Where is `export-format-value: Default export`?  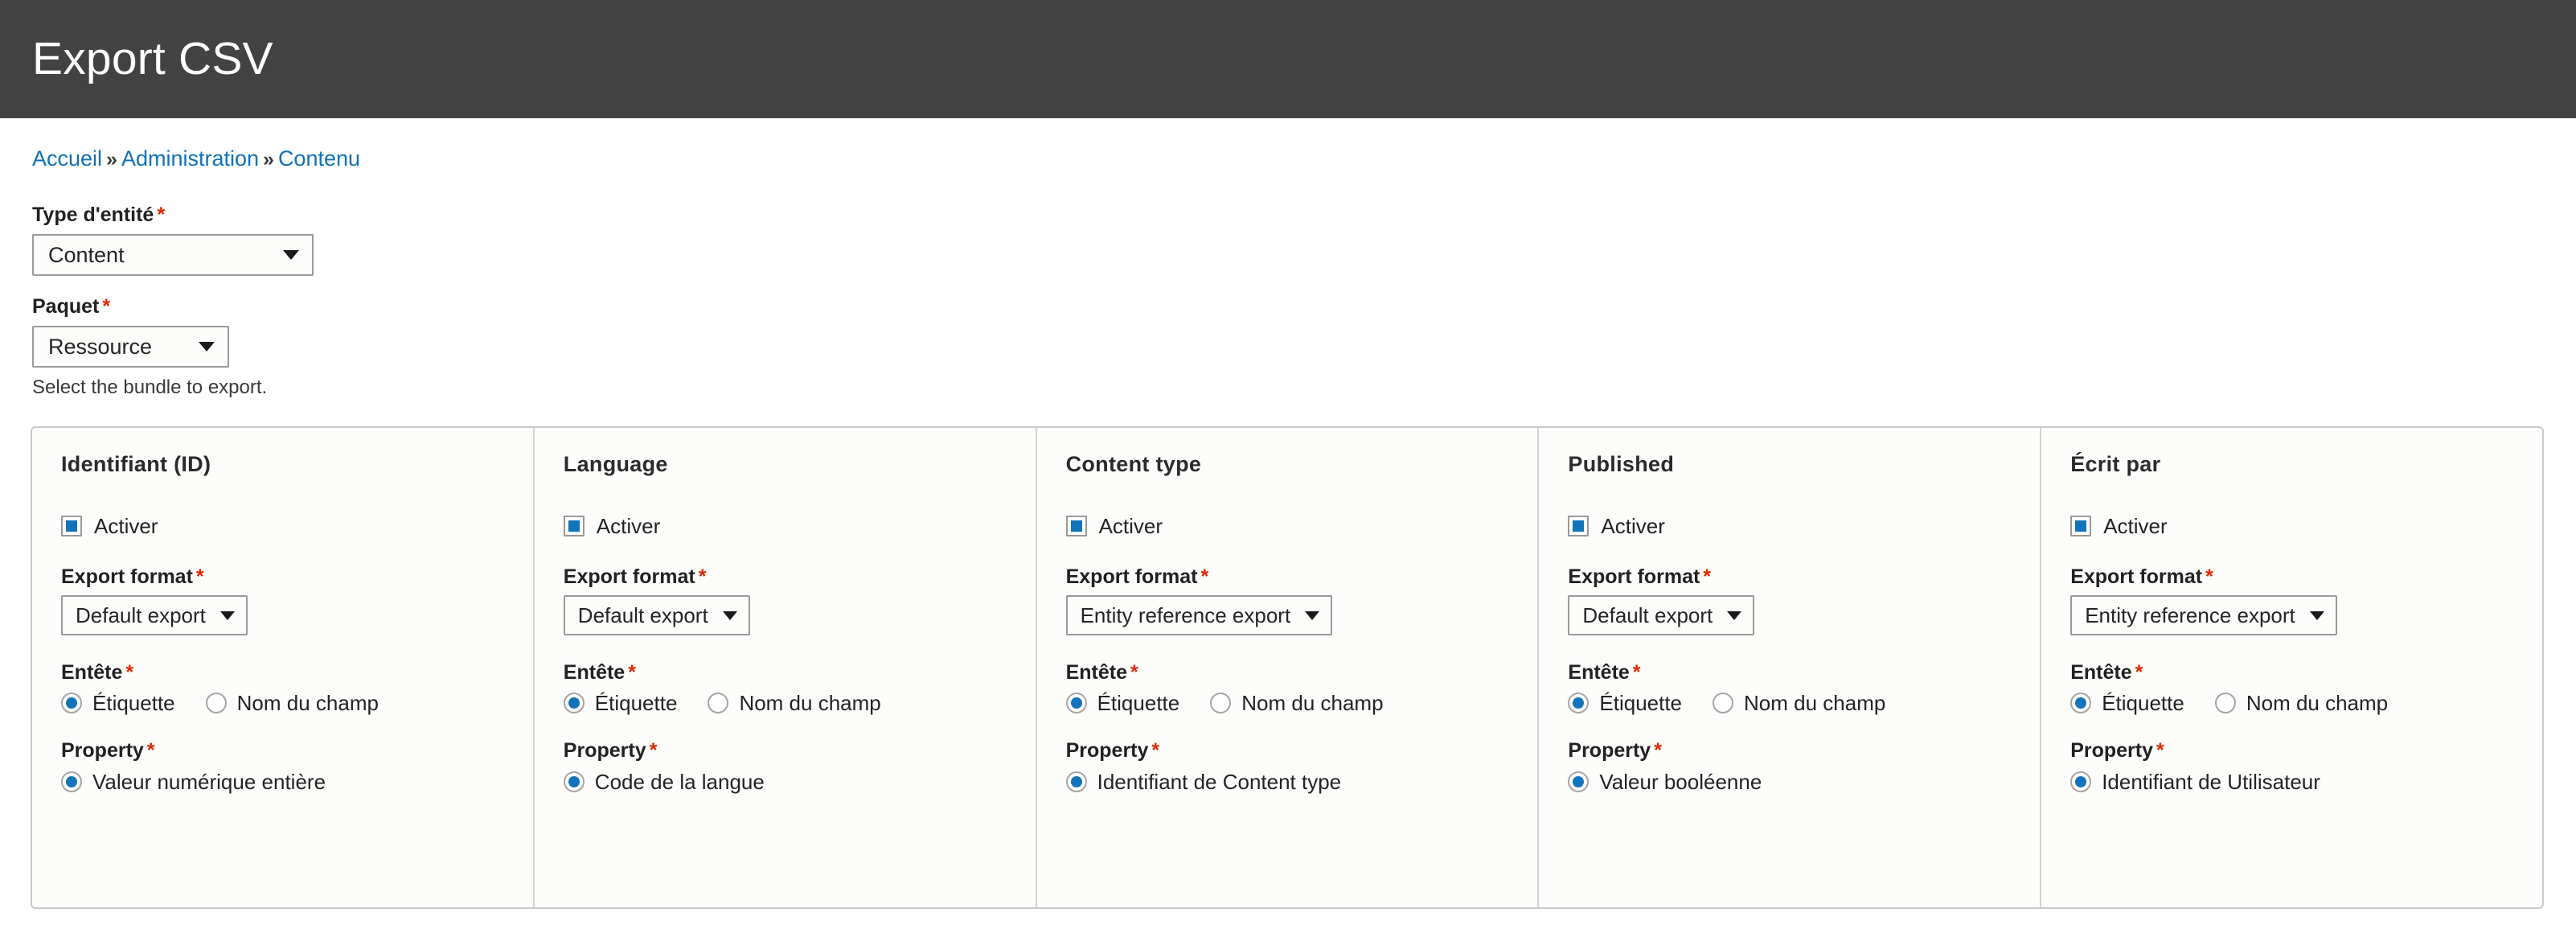 export-format-value: Default export is located at coordinates (642, 614).